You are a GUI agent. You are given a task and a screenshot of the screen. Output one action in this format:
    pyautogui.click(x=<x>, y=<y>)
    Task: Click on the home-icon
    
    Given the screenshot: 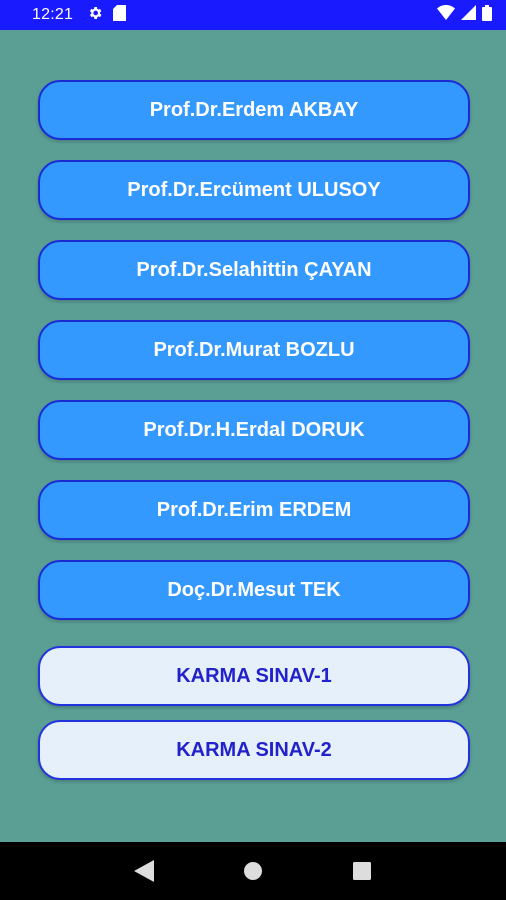 What is the action you would take?
    pyautogui.click(x=253, y=871)
    